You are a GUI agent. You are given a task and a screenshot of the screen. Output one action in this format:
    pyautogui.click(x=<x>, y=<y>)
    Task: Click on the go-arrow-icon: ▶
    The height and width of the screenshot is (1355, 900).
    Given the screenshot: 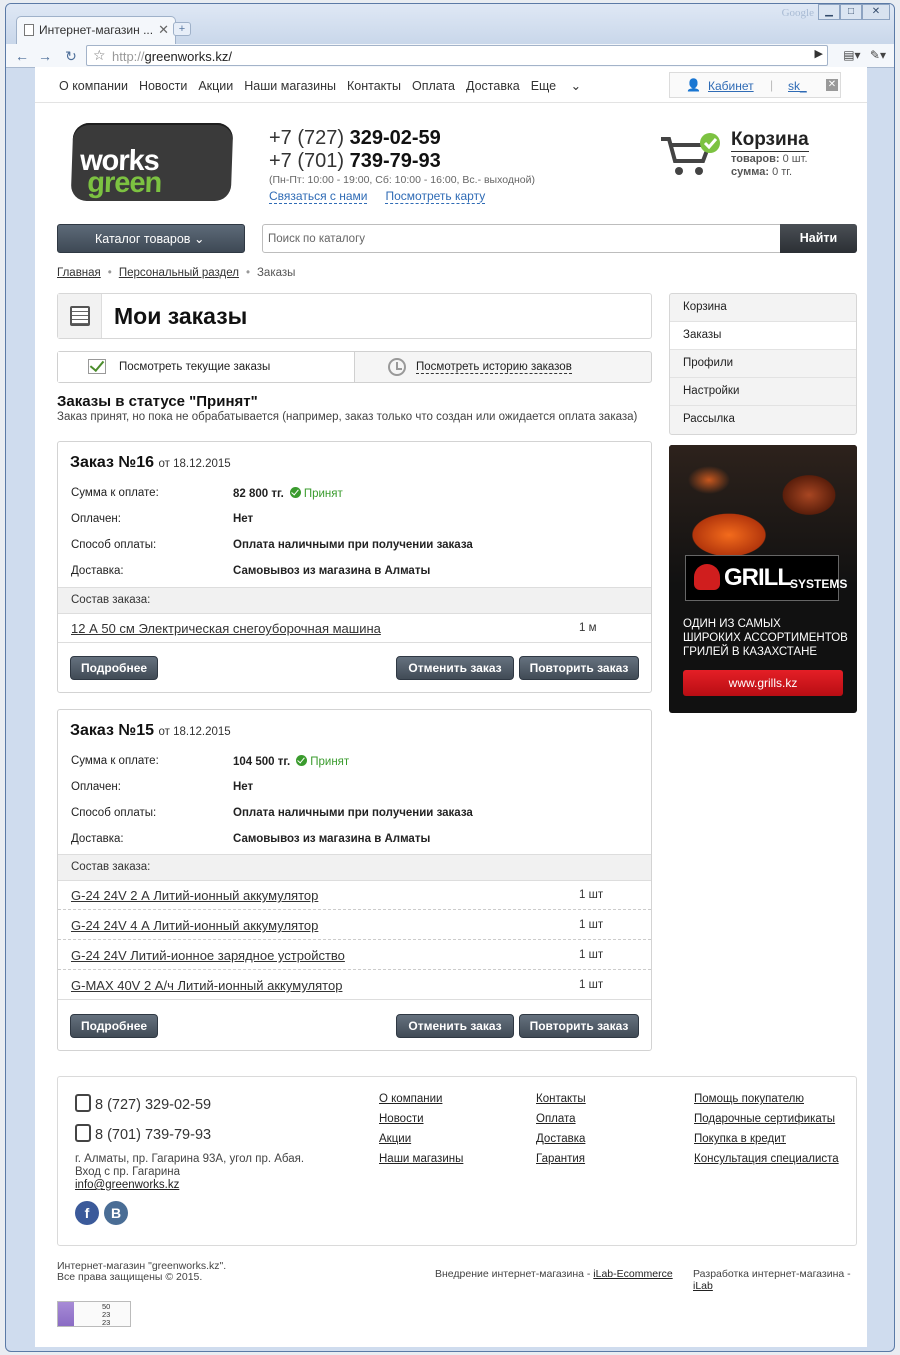 What is the action you would take?
    pyautogui.click(x=819, y=53)
    